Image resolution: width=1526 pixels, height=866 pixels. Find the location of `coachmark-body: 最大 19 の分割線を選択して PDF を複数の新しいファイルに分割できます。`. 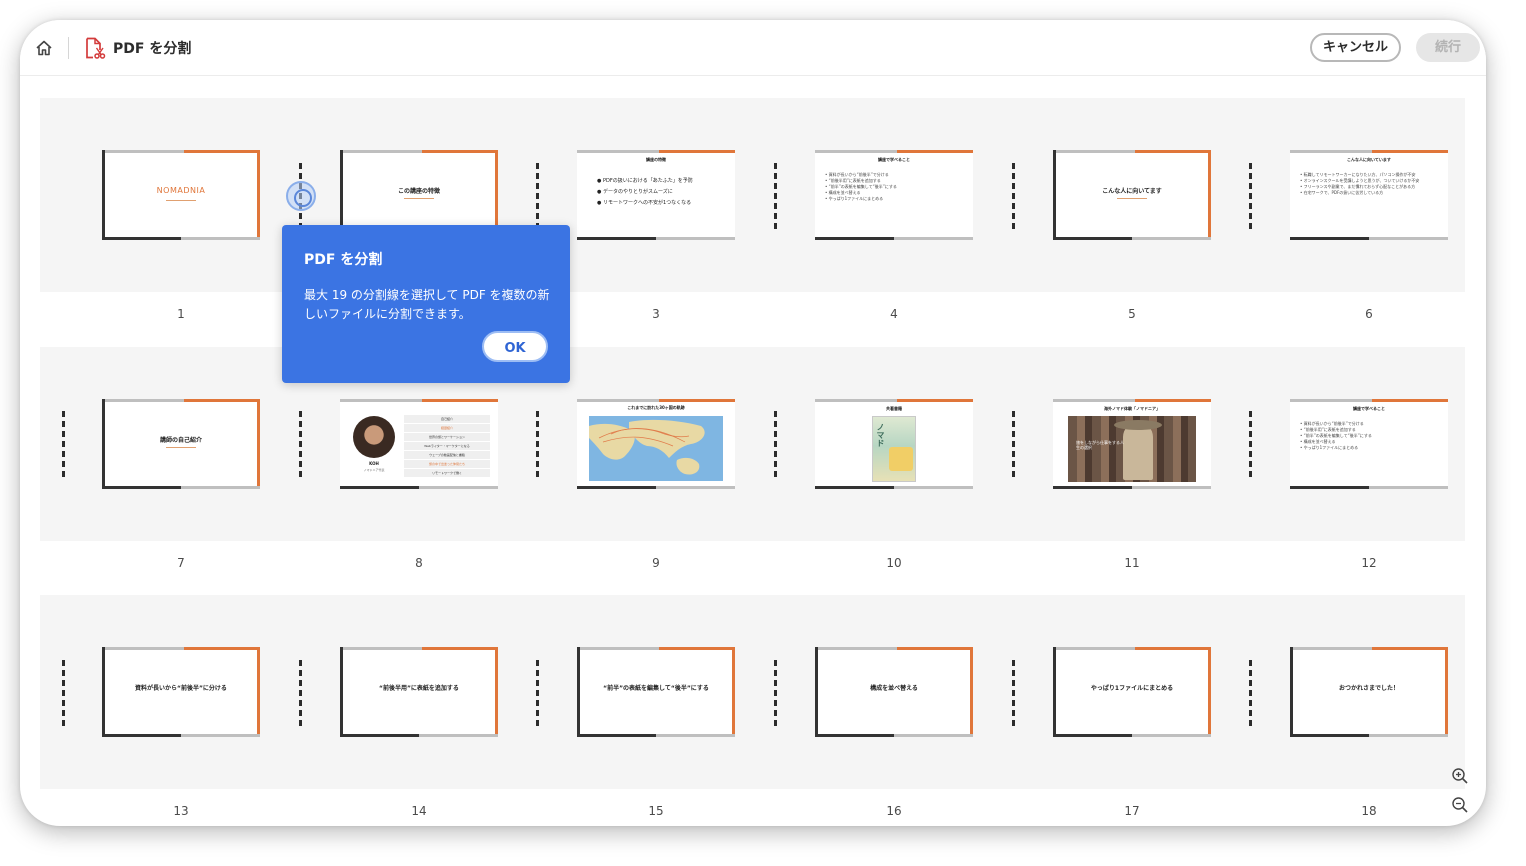

coachmark-body: 最大 19 の分割線を選択して PDF を複数の新しいファイルに分割できます。 is located at coordinates (427, 304).